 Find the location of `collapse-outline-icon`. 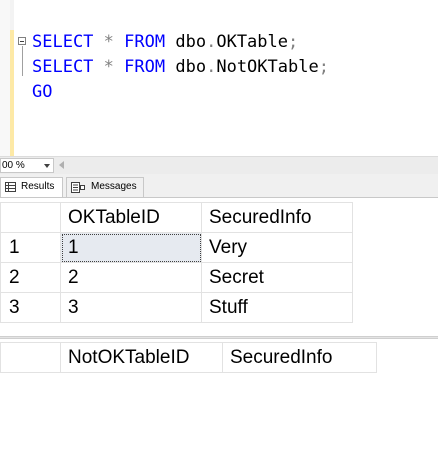

collapse-outline-icon is located at coordinates (22, 41).